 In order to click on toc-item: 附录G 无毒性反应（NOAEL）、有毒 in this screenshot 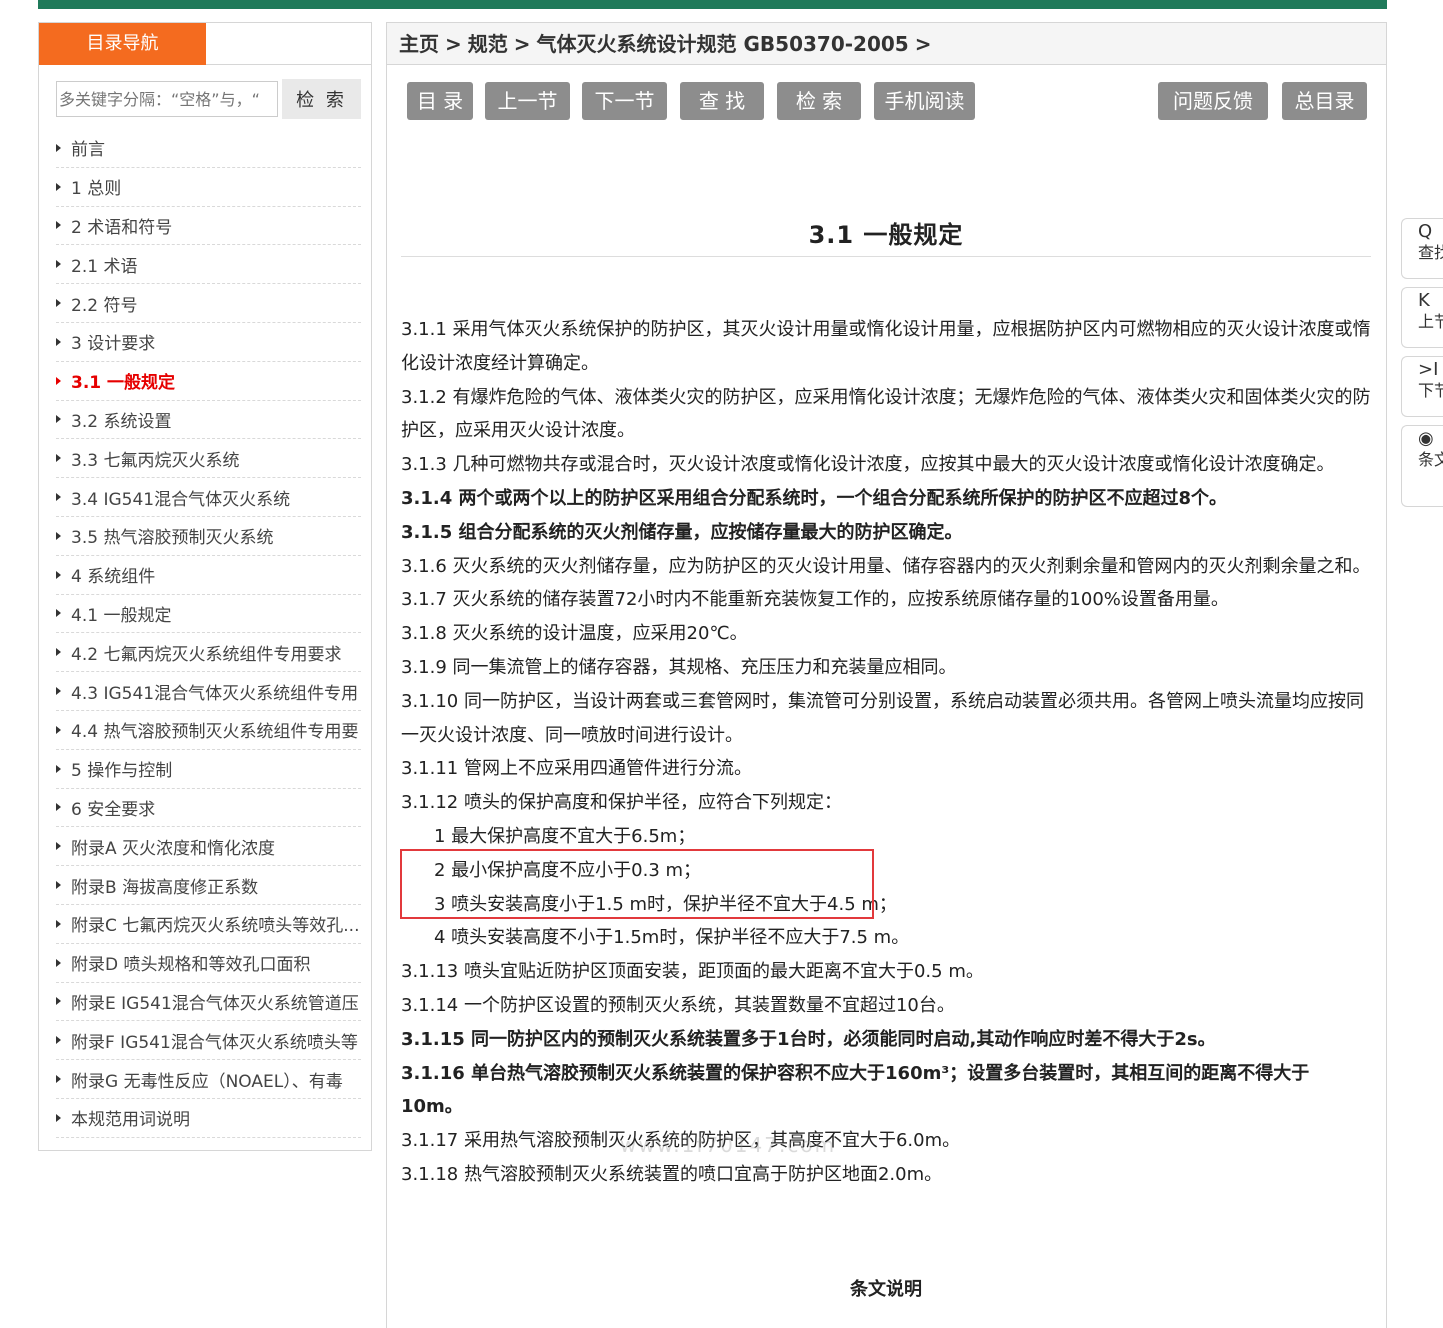, I will do `click(208, 1079)`.